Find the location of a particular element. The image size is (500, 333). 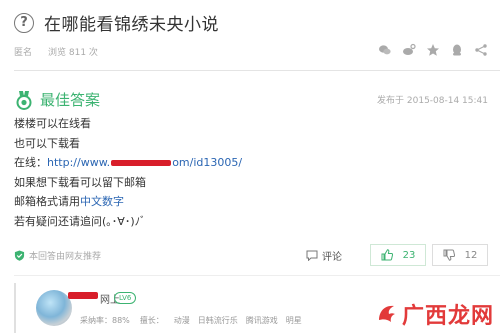

answer-email-line: 邮箱格式请用中文数字 is located at coordinates (128, 202).